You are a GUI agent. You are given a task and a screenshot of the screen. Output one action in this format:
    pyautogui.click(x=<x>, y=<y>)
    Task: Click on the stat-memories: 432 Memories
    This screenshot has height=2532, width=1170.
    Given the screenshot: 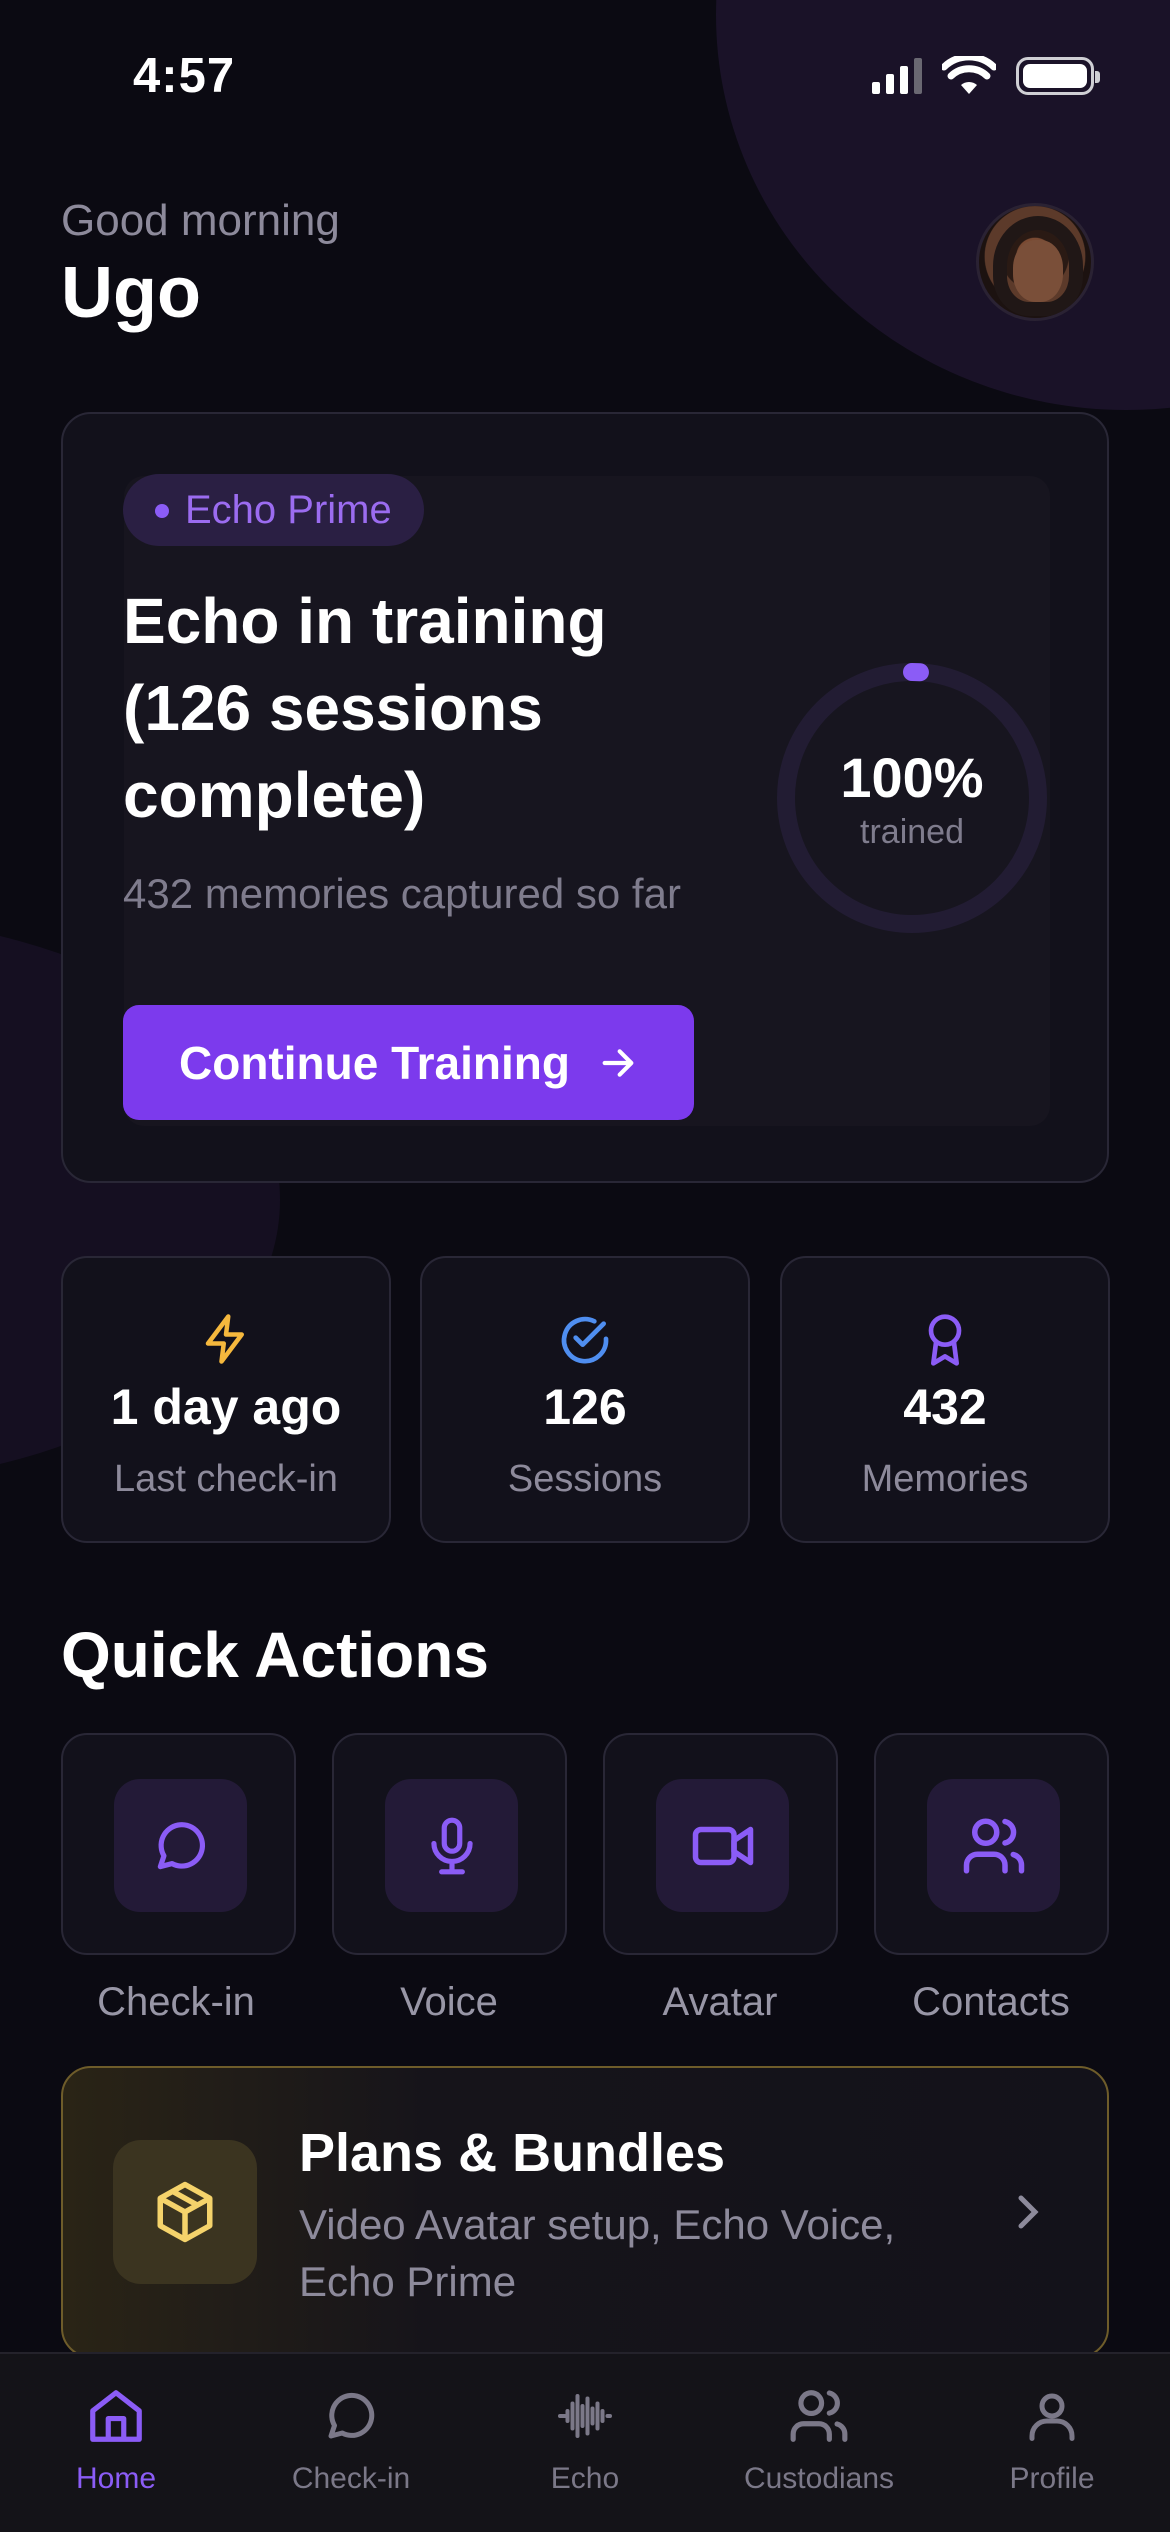 What is the action you would take?
    pyautogui.click(x=945, y=1399)
    